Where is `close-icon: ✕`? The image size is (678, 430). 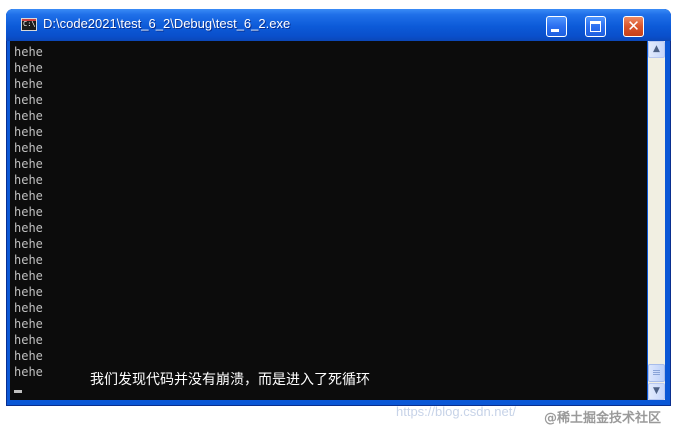 close-icon: ✕ is located at coordinates (633, 26).